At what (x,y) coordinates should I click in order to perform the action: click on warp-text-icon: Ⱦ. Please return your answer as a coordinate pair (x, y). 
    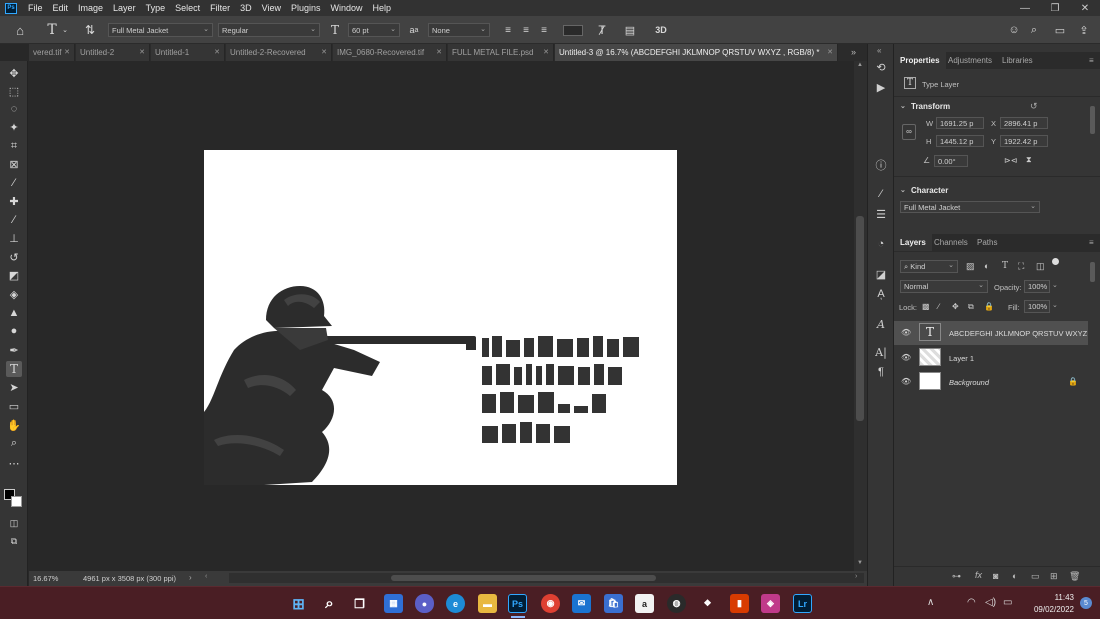
    Looking at the image, I should click on (602, 30).